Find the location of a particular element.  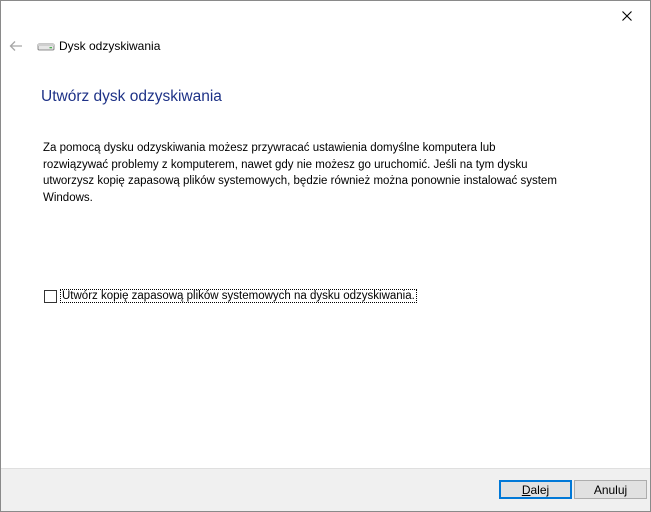

back-button is located at coordinates (16, 46).